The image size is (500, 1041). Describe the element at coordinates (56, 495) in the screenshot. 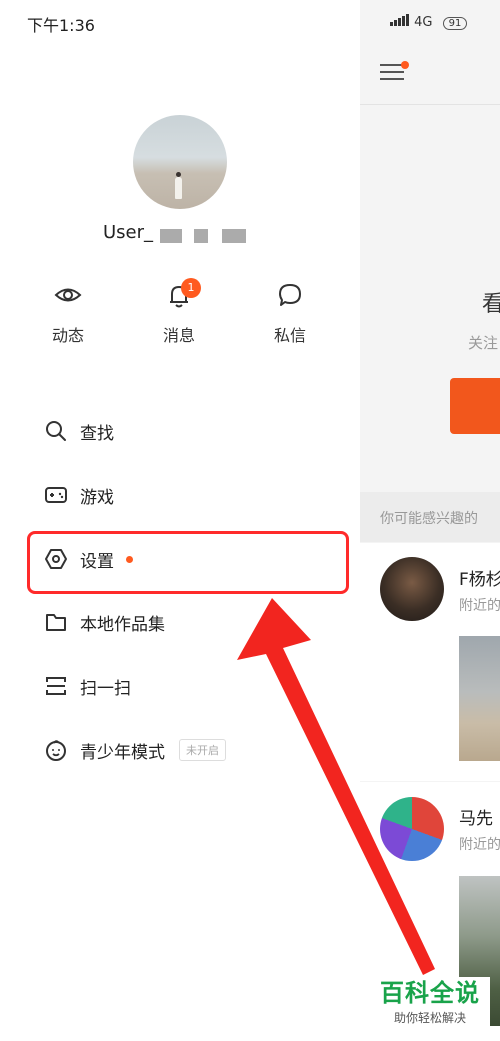

I see `gamepad-icon` at that location.